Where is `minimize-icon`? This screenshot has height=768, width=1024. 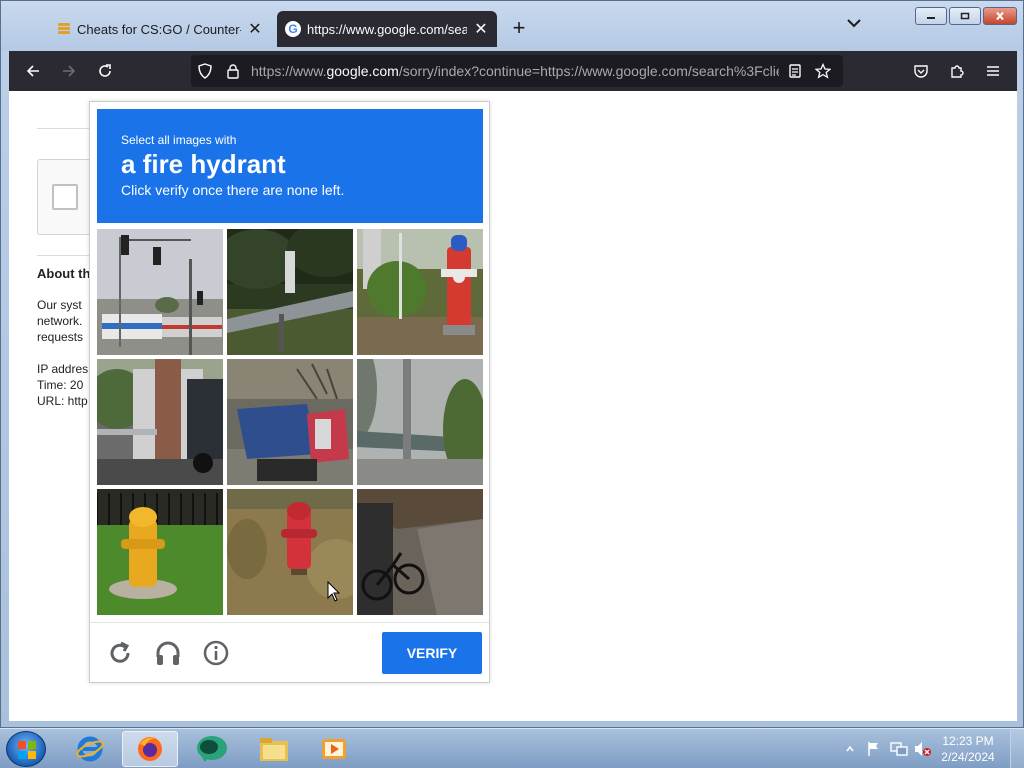 minimize-icon is located at coordinates (931, 18).